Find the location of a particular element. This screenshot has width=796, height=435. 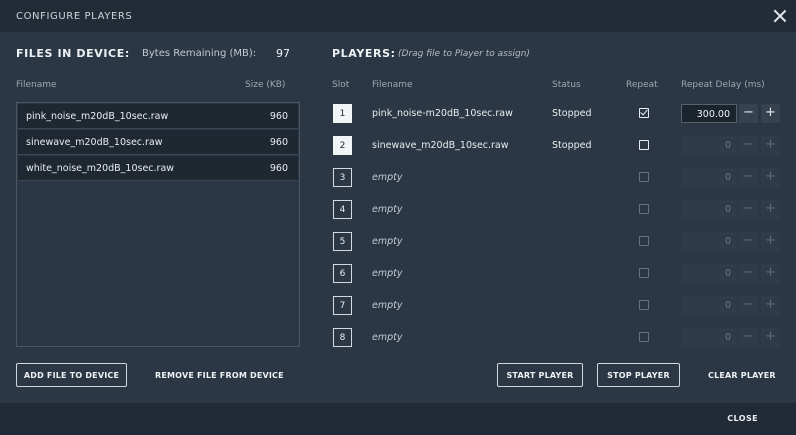

bytes-remaining-label: Bytes Remaining (MB): is located at coordinates (199, 53).